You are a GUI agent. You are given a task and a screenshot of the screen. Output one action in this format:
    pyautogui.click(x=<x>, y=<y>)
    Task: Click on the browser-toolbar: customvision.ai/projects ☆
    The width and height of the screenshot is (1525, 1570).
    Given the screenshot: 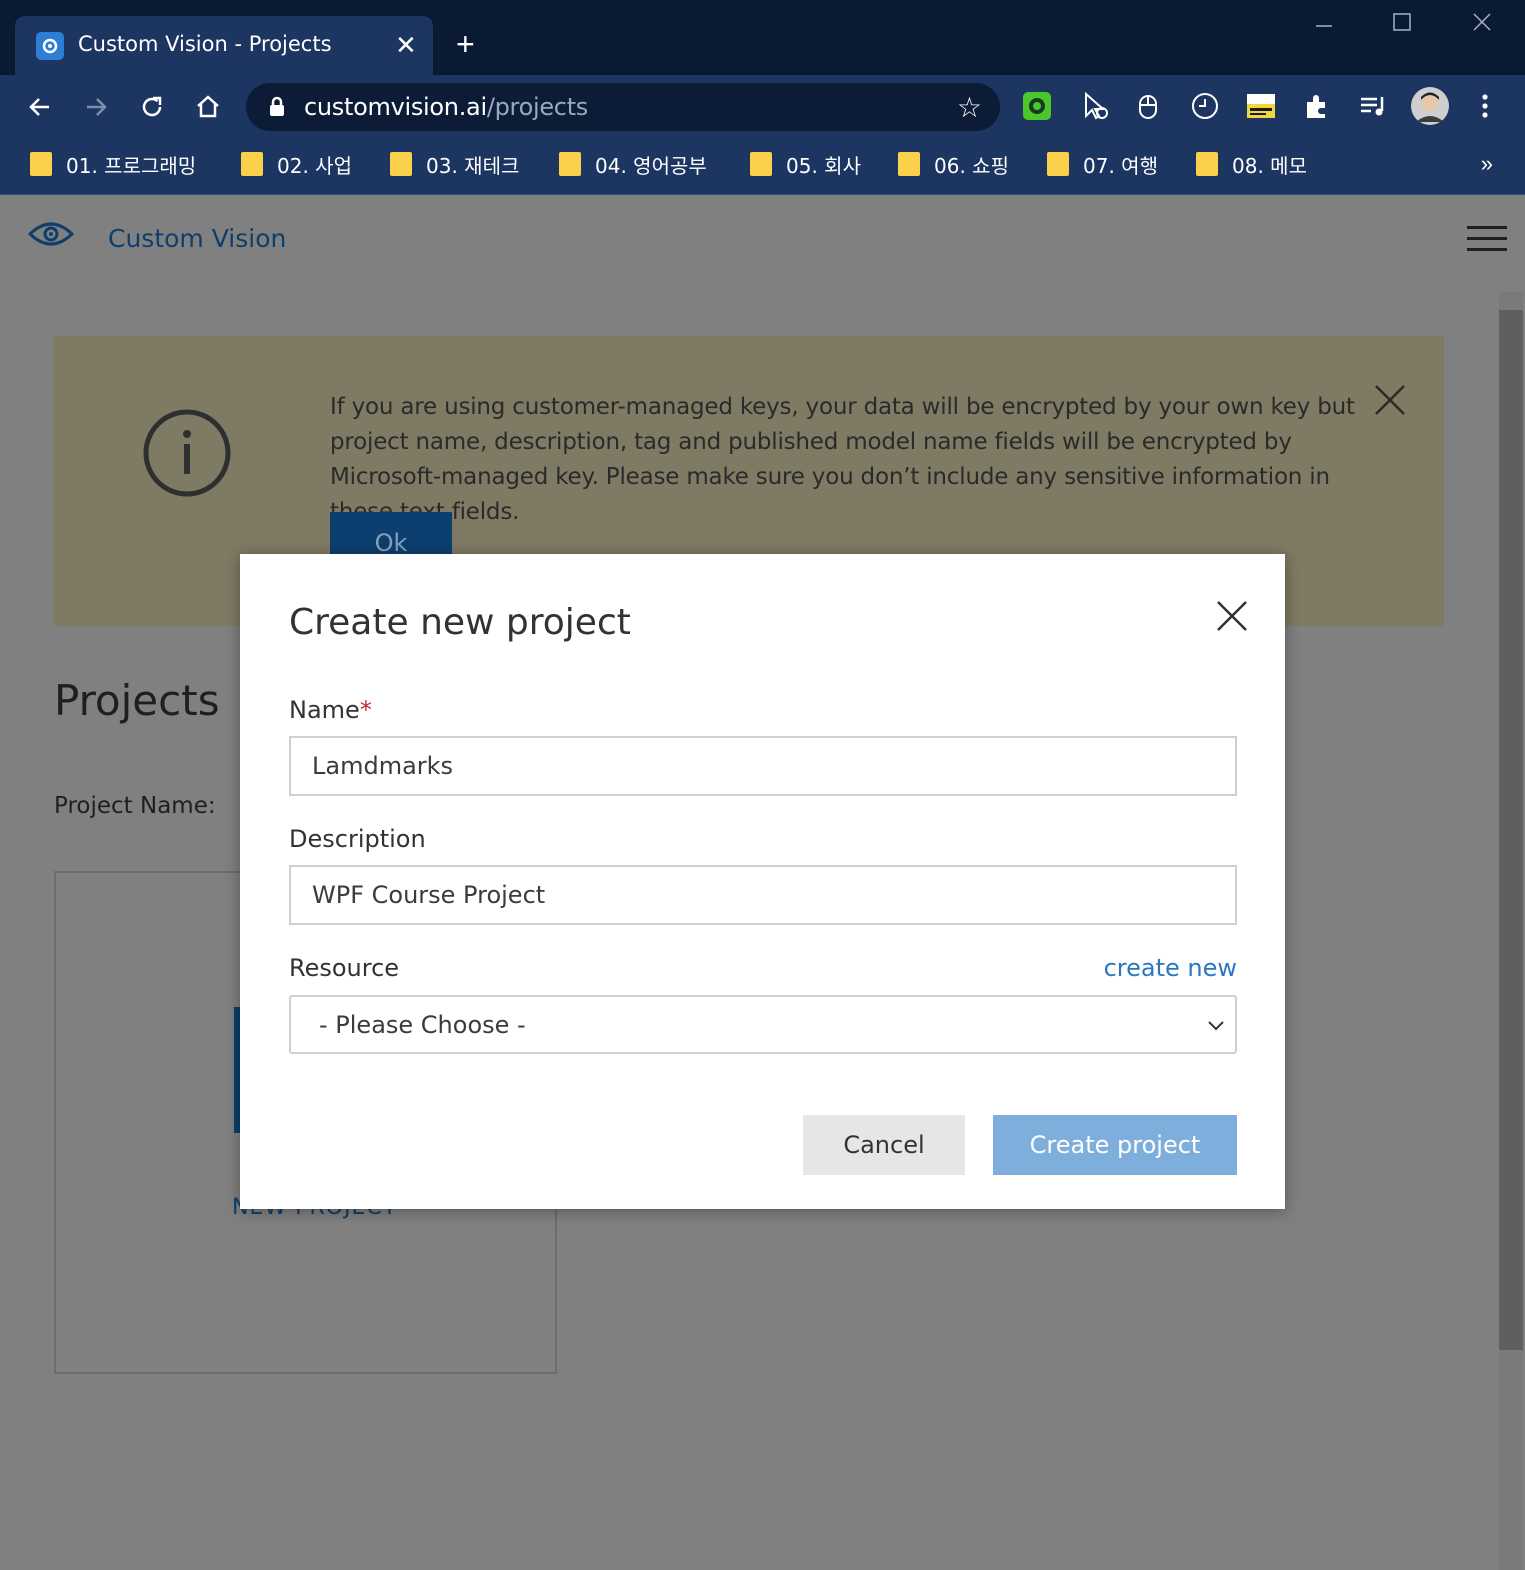 What is the action you would take?
    pyautogui.click(x=762, y=107)
    